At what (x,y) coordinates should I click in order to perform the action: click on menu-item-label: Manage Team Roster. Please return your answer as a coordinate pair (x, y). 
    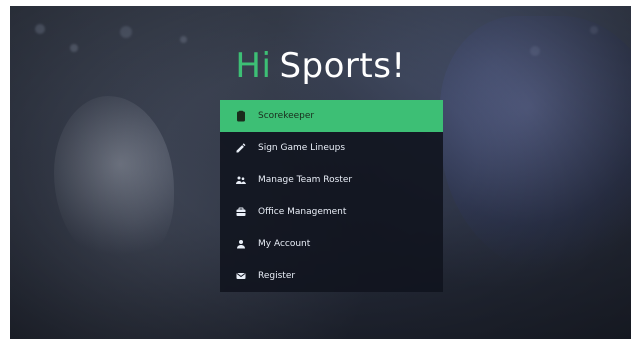
    Looking at the image, I should click on (305, 180).